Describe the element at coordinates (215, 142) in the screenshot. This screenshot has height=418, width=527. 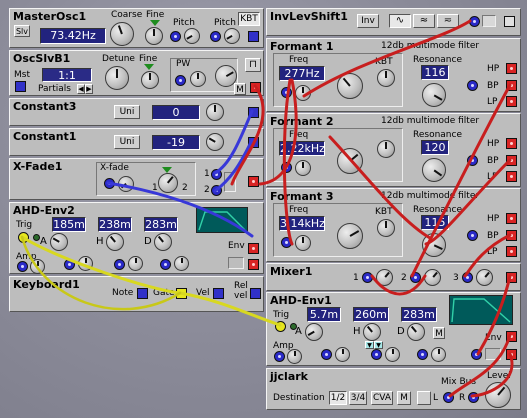
I see `constant-knob` at that location.